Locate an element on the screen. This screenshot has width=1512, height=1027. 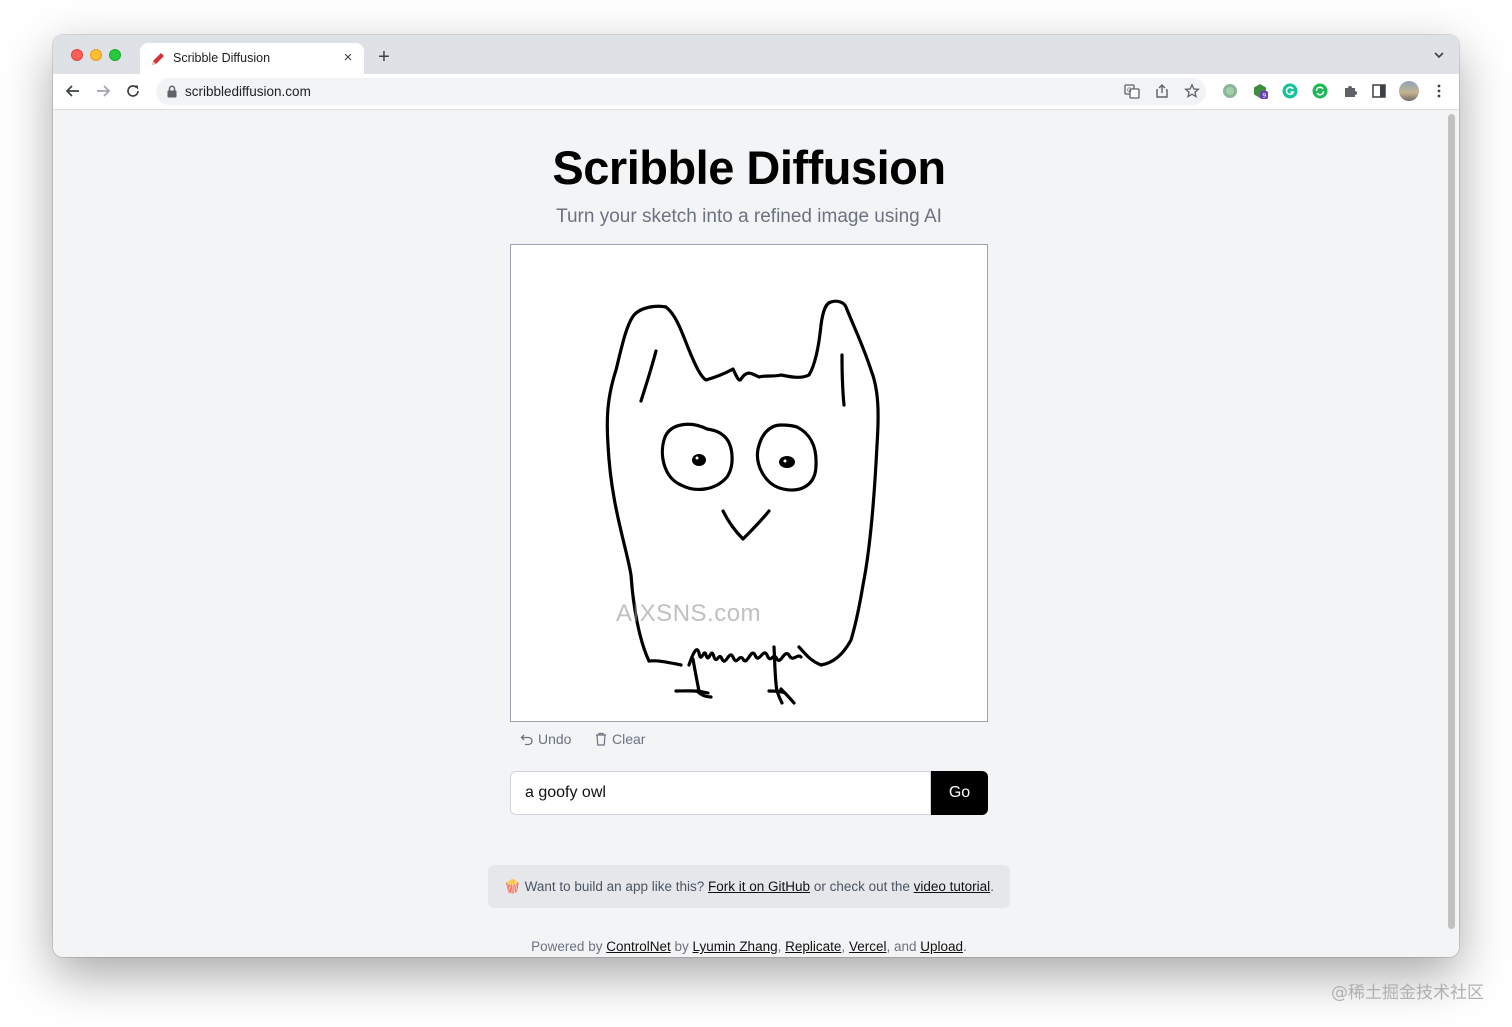
footer-sep-1: , is located at coordinates (779, 946).